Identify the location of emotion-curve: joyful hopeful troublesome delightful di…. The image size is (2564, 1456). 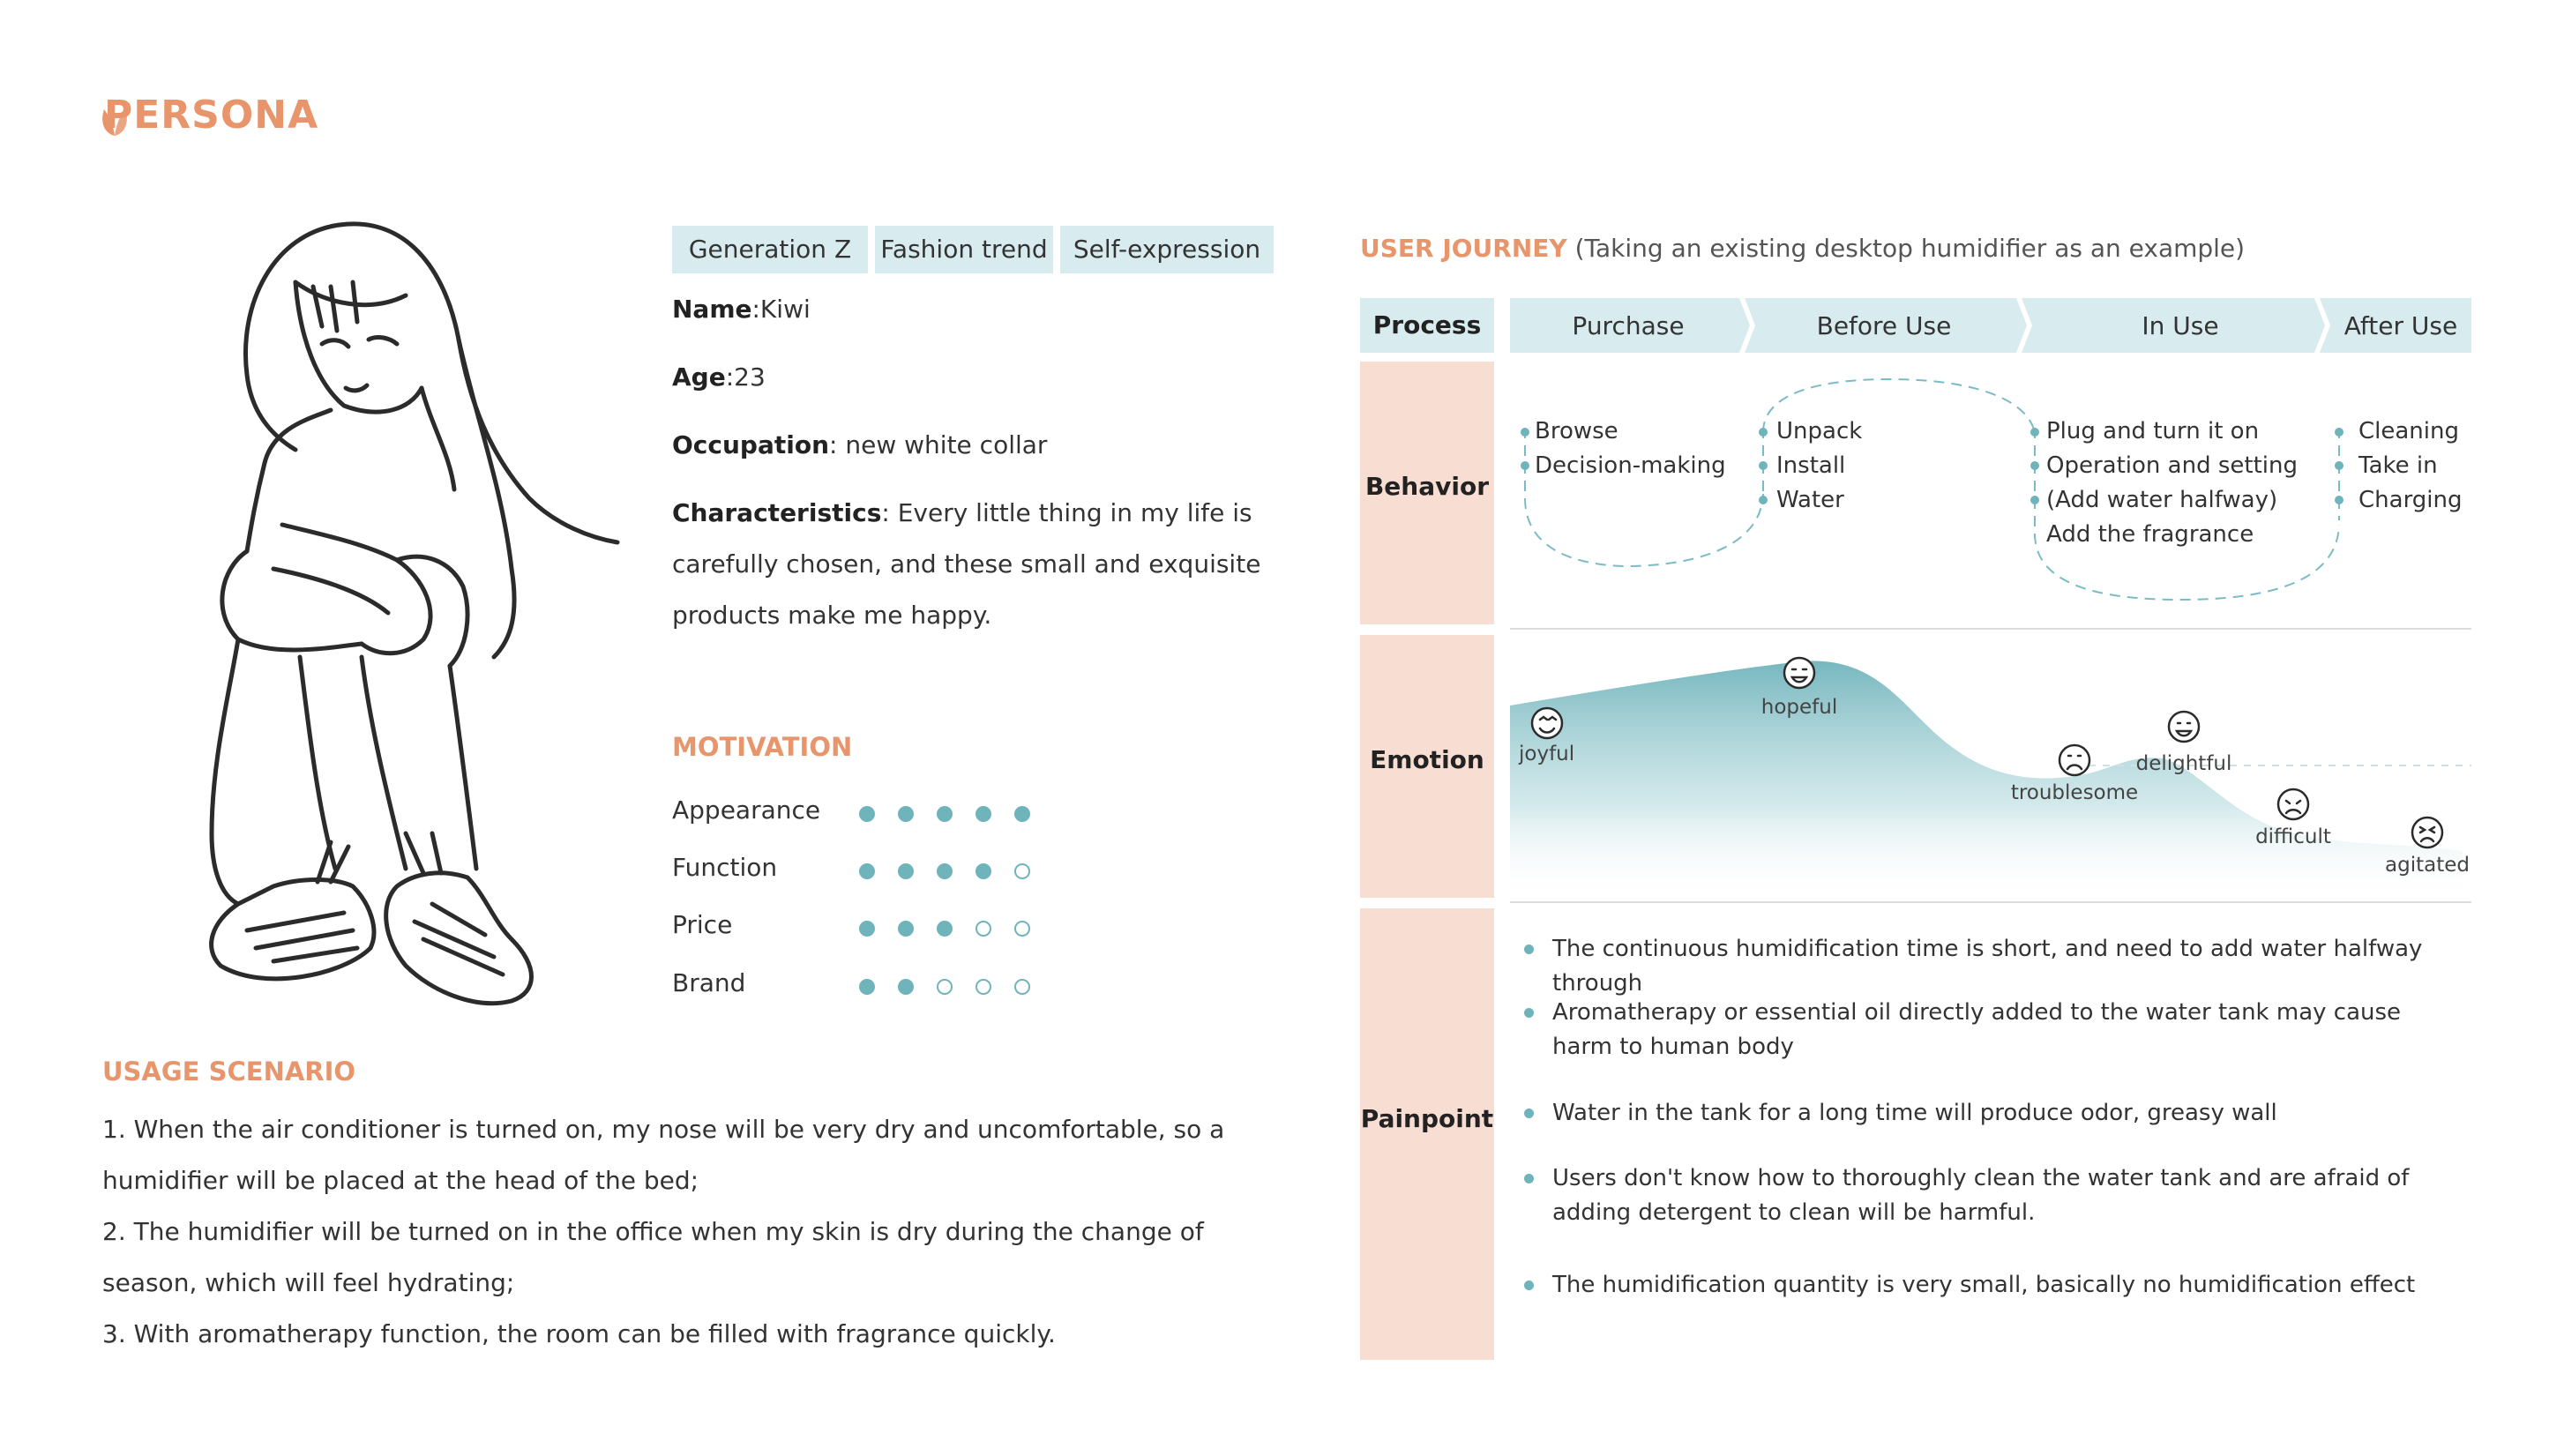
(1990, 778).